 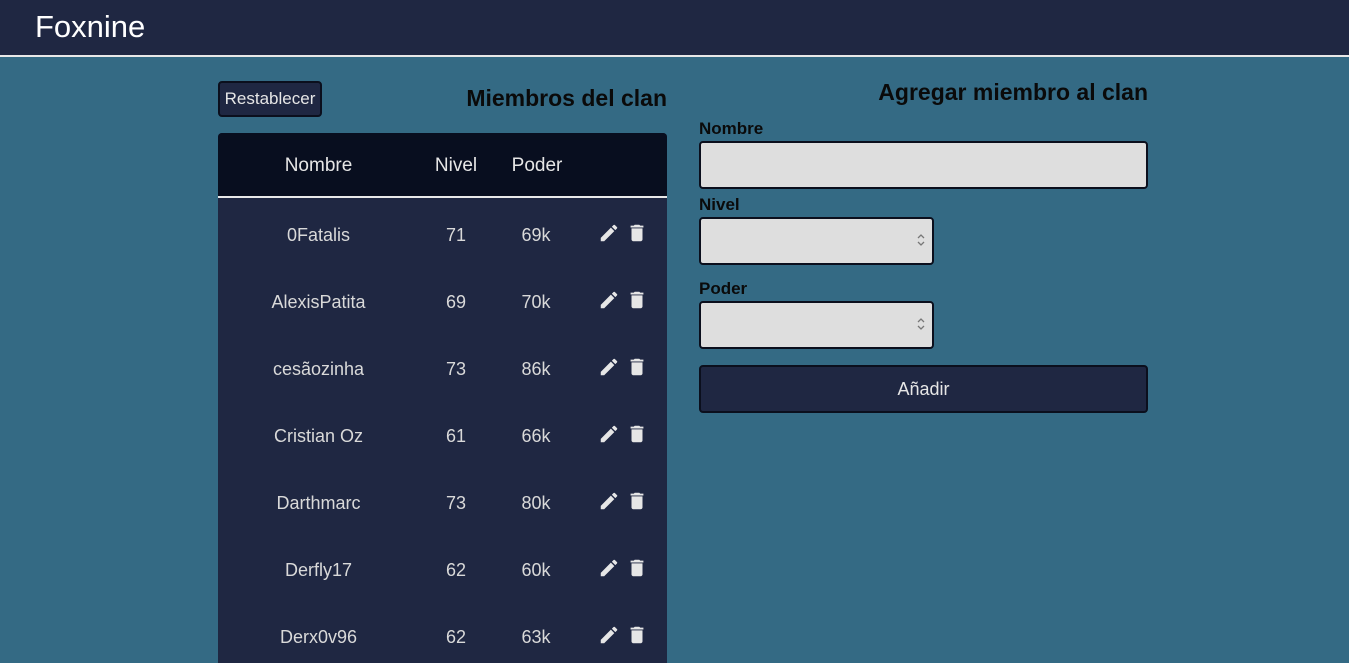 What do you see at coordinates (536, 503) in the screenshot?
I see `member-power: 80k` at bounding box center [536, 503].